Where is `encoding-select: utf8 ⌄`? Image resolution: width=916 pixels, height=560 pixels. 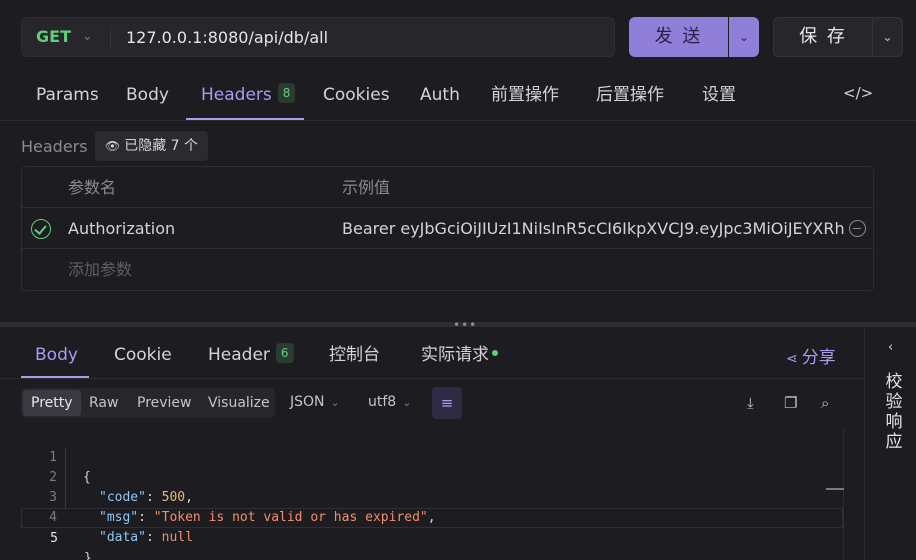
encoding-select: utf8 ⌄ is located at coordinates (389, 402).